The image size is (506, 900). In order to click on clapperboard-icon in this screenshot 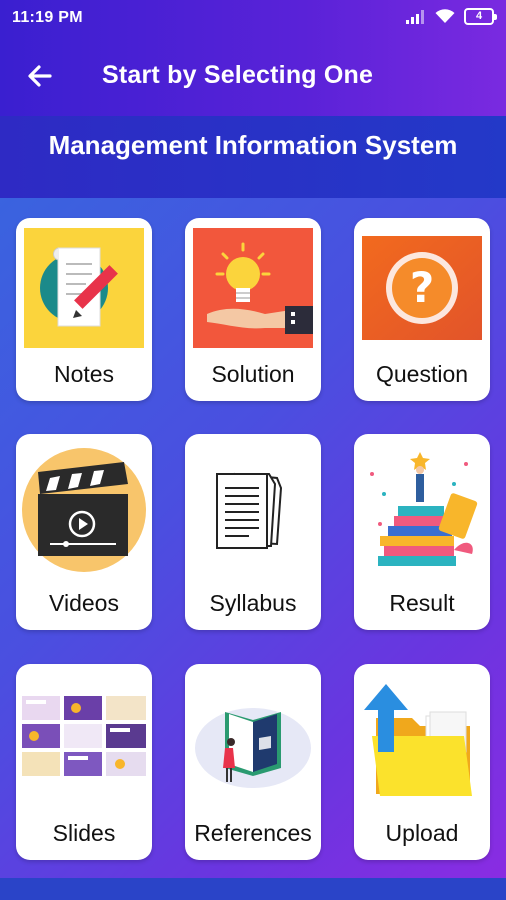, I will do `click(84, 510)`.